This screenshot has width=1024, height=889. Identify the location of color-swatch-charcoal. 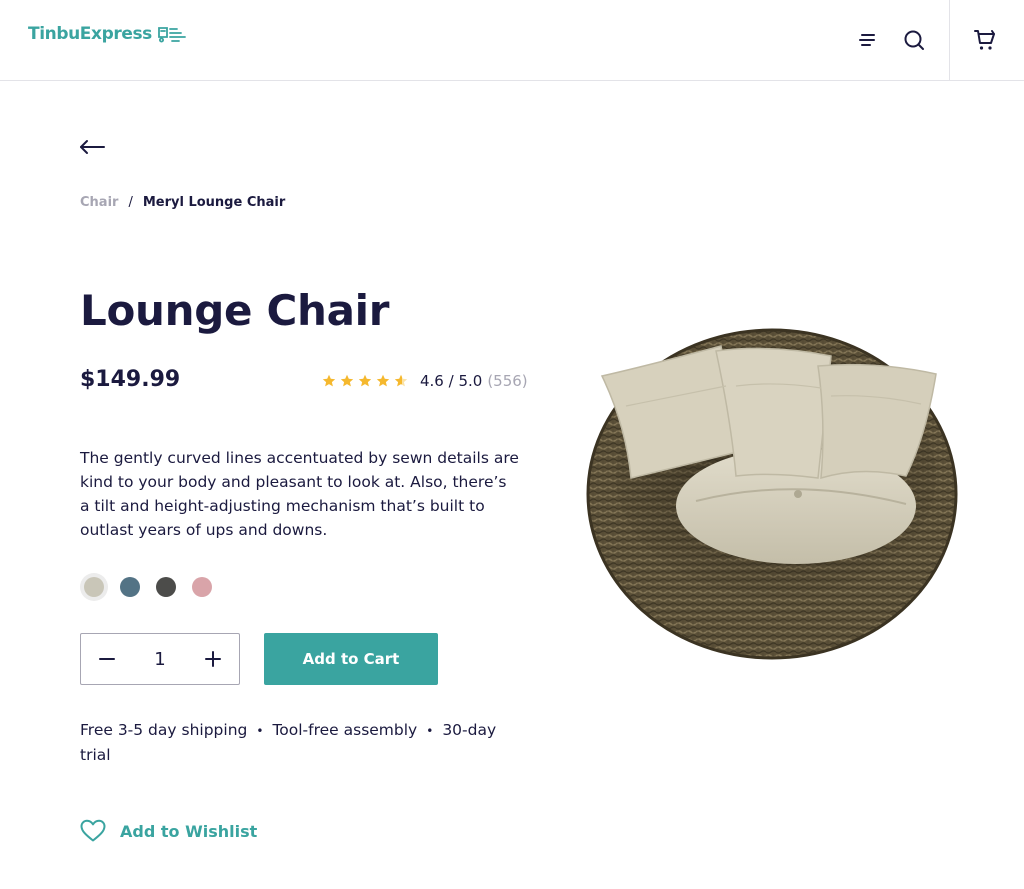
(166, 587).